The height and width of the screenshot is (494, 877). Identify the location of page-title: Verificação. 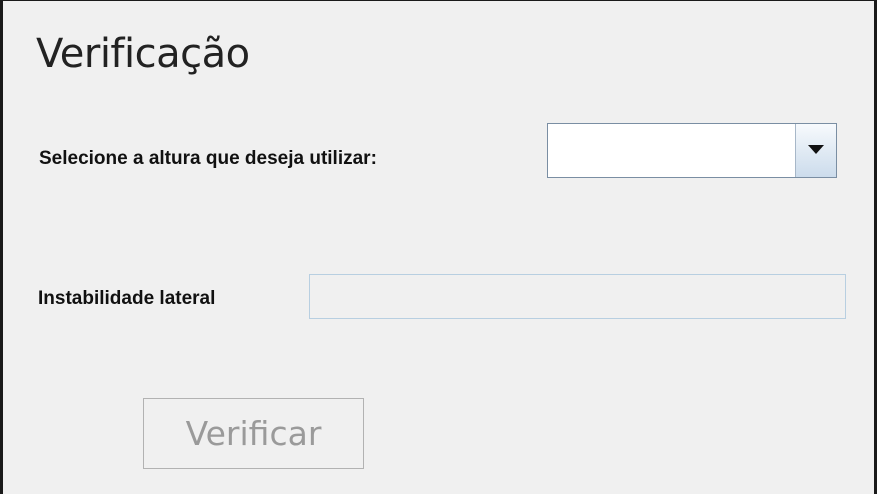
(143, 54).